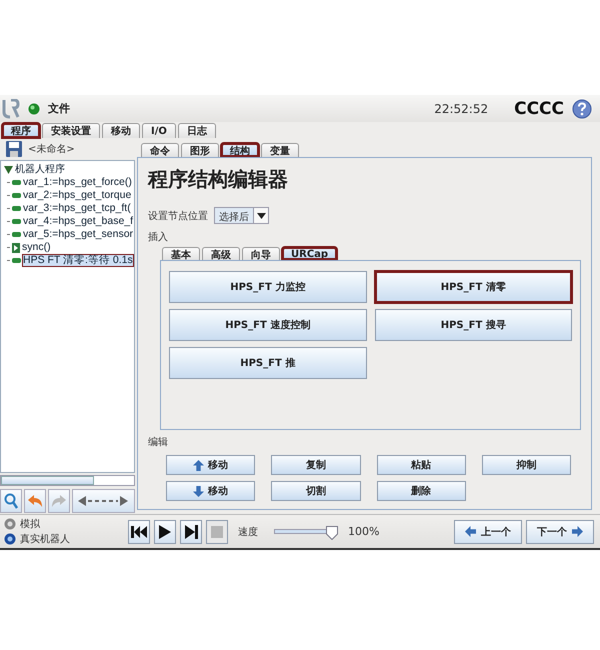 This screenshot has width=600, height=650. What do you see at coordinates (30, 524) in the screenshot?
I see `mode-label: 模拟` at bounding box center [30, 524].